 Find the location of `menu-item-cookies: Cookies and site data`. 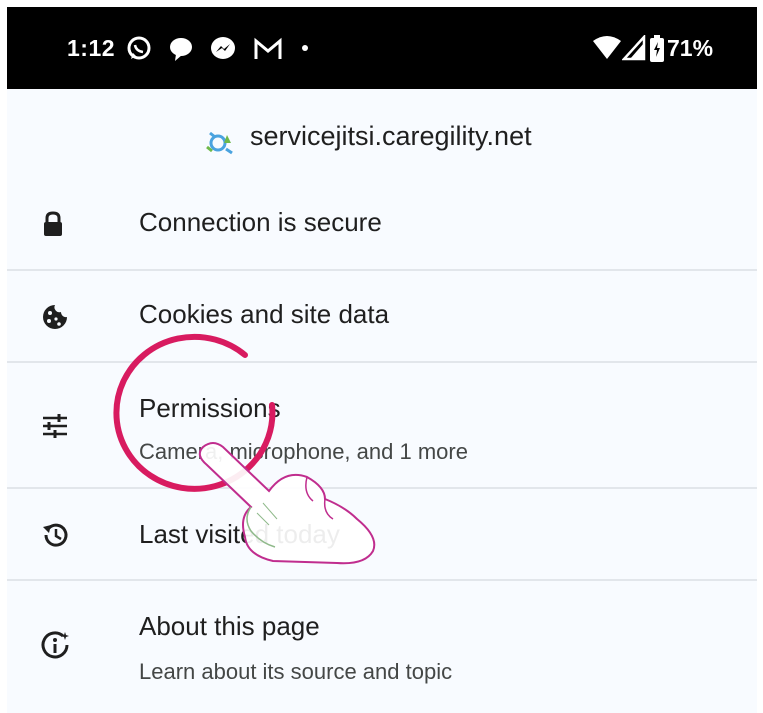

menu-item-cookies: Cookies and site data is located at coordinates (382, 317).